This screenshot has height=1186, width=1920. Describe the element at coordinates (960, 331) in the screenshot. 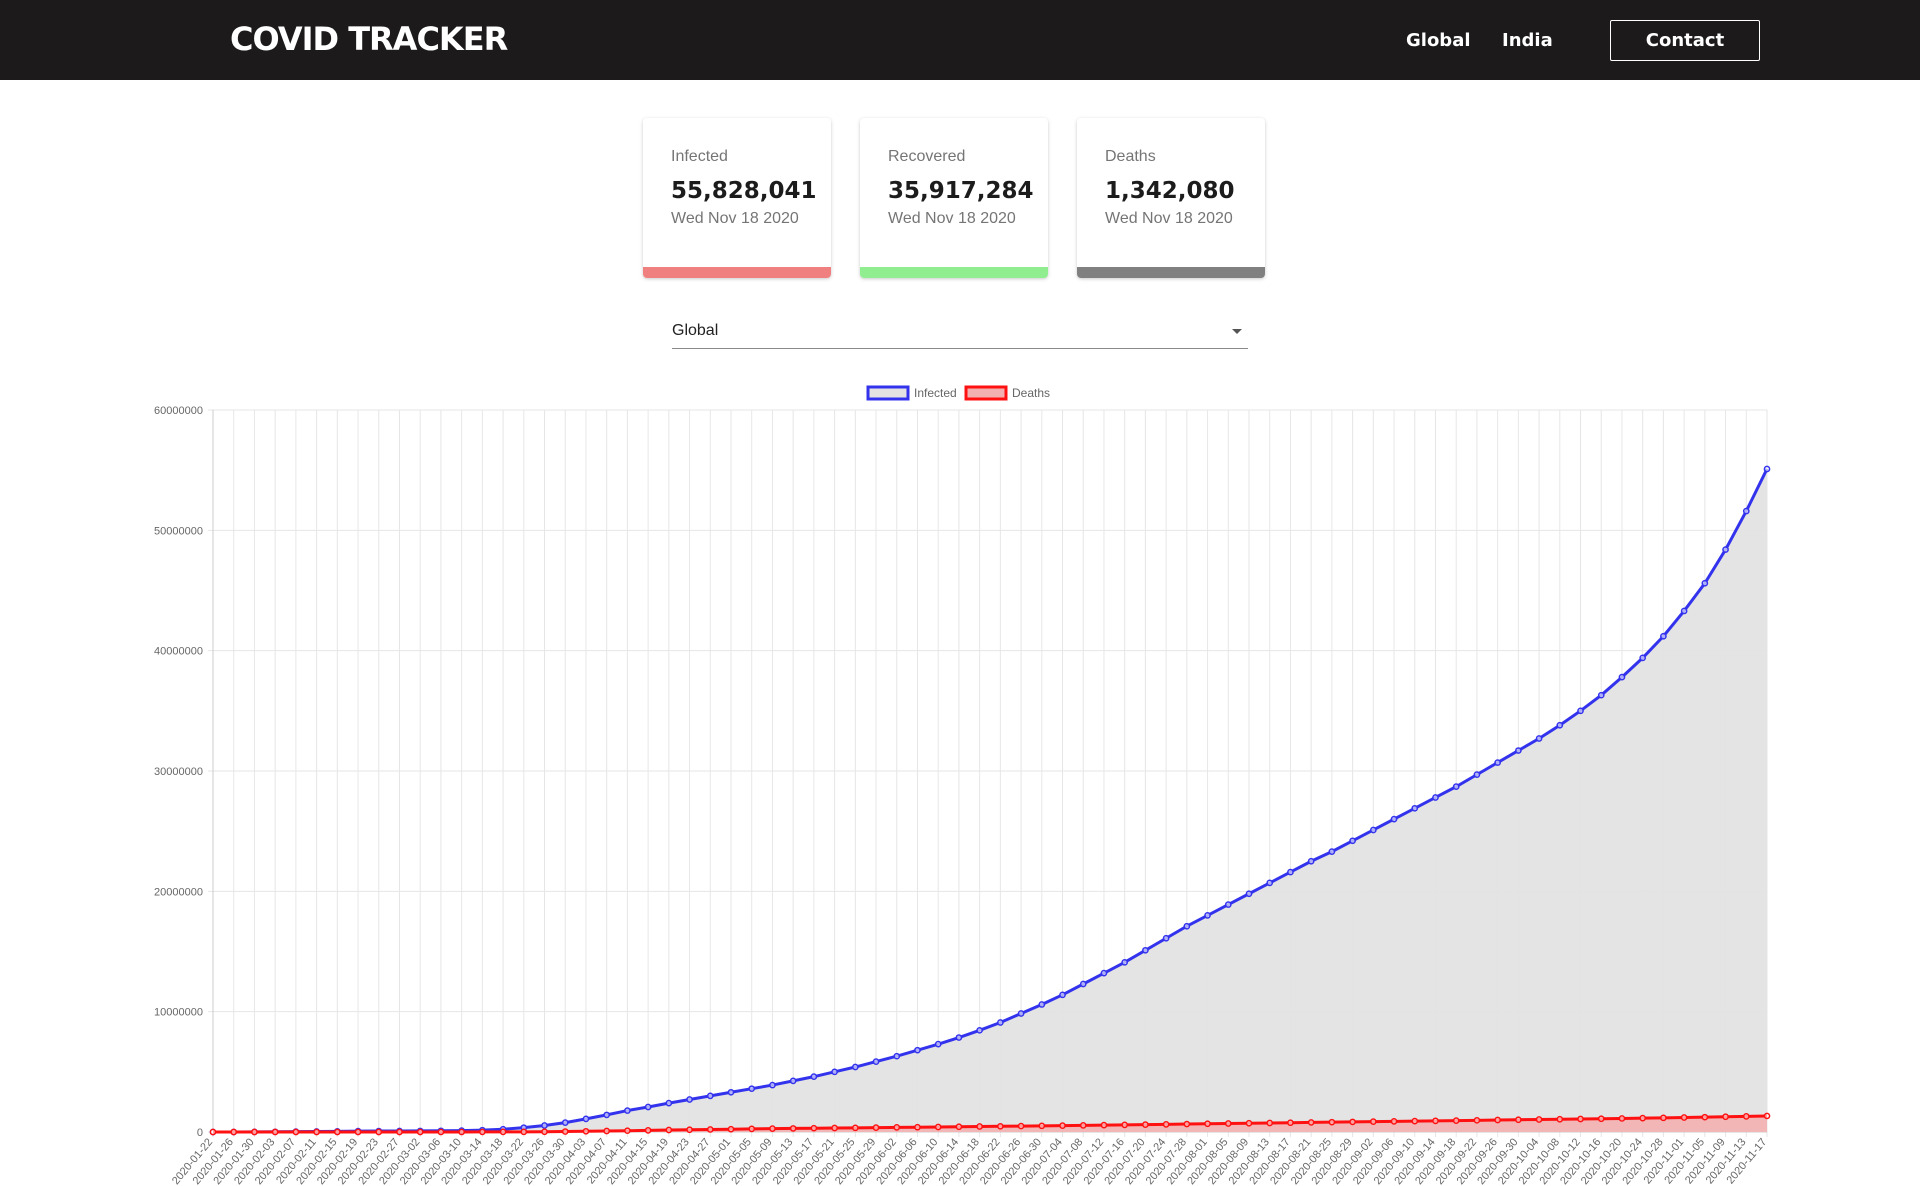

I see `country-select: Global` at that location.